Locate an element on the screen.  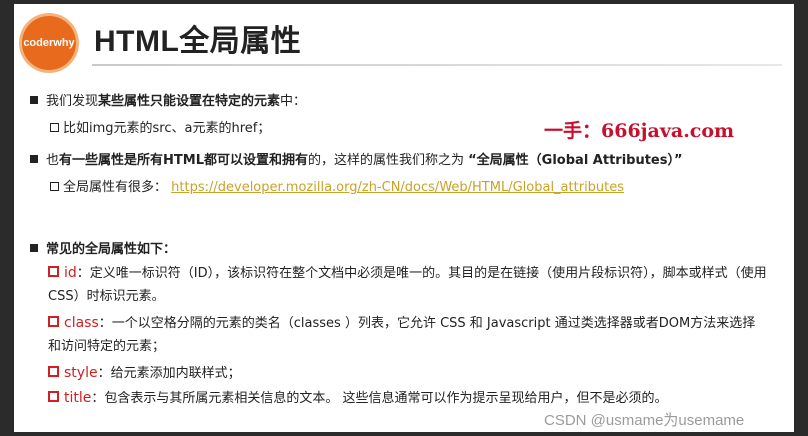
watermark-text: 一手：666java.com is located at coordinates (639, 131).